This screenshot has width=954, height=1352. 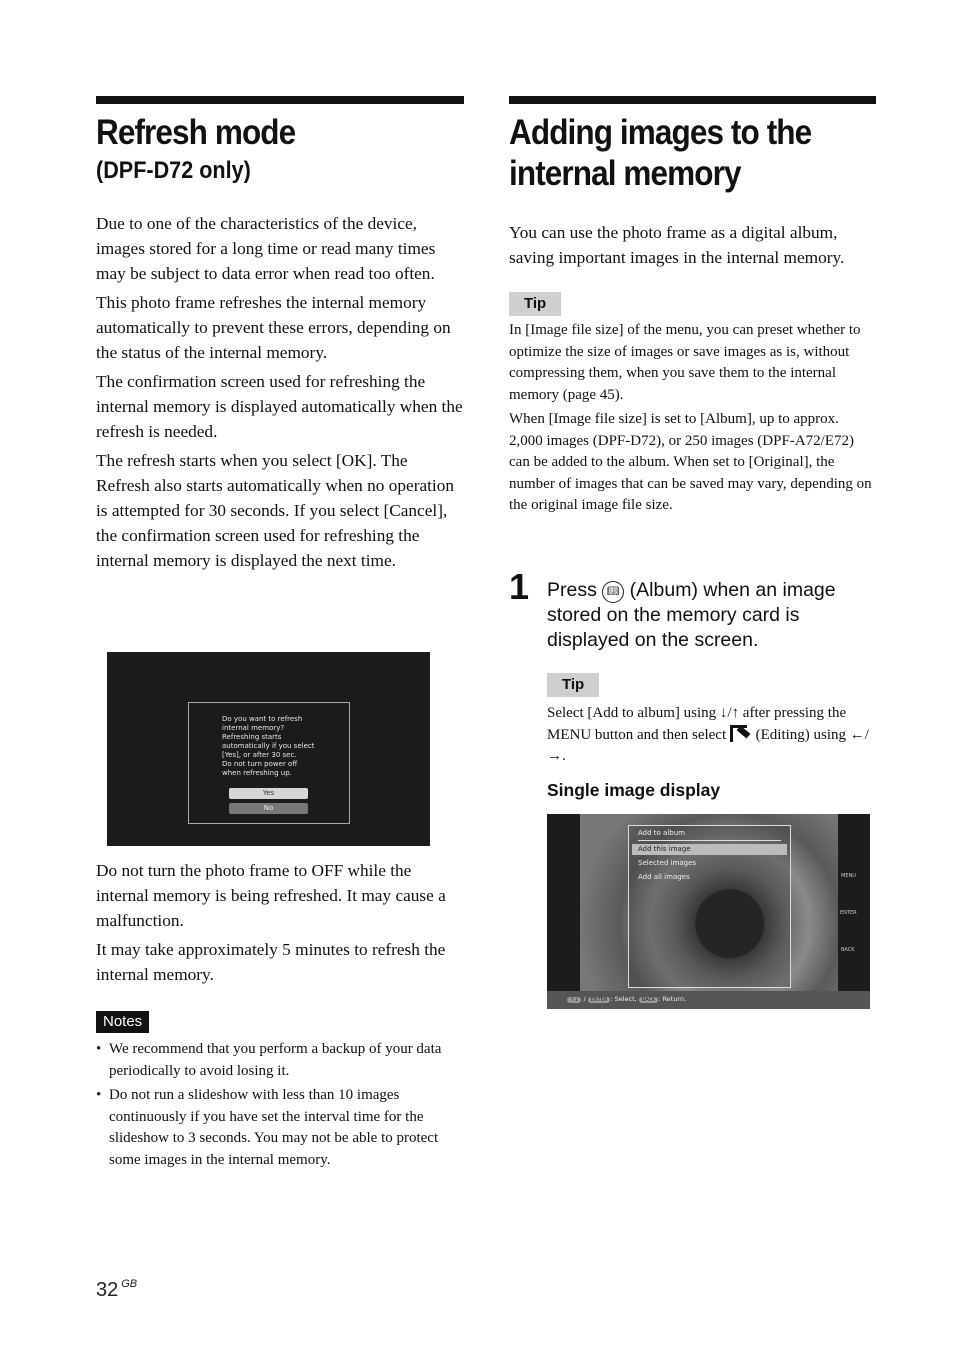 What do you see at coordinates (599, 1000) in the screenshot?
I see `enter-key: ENTER` at bounding box center [599, 1000].